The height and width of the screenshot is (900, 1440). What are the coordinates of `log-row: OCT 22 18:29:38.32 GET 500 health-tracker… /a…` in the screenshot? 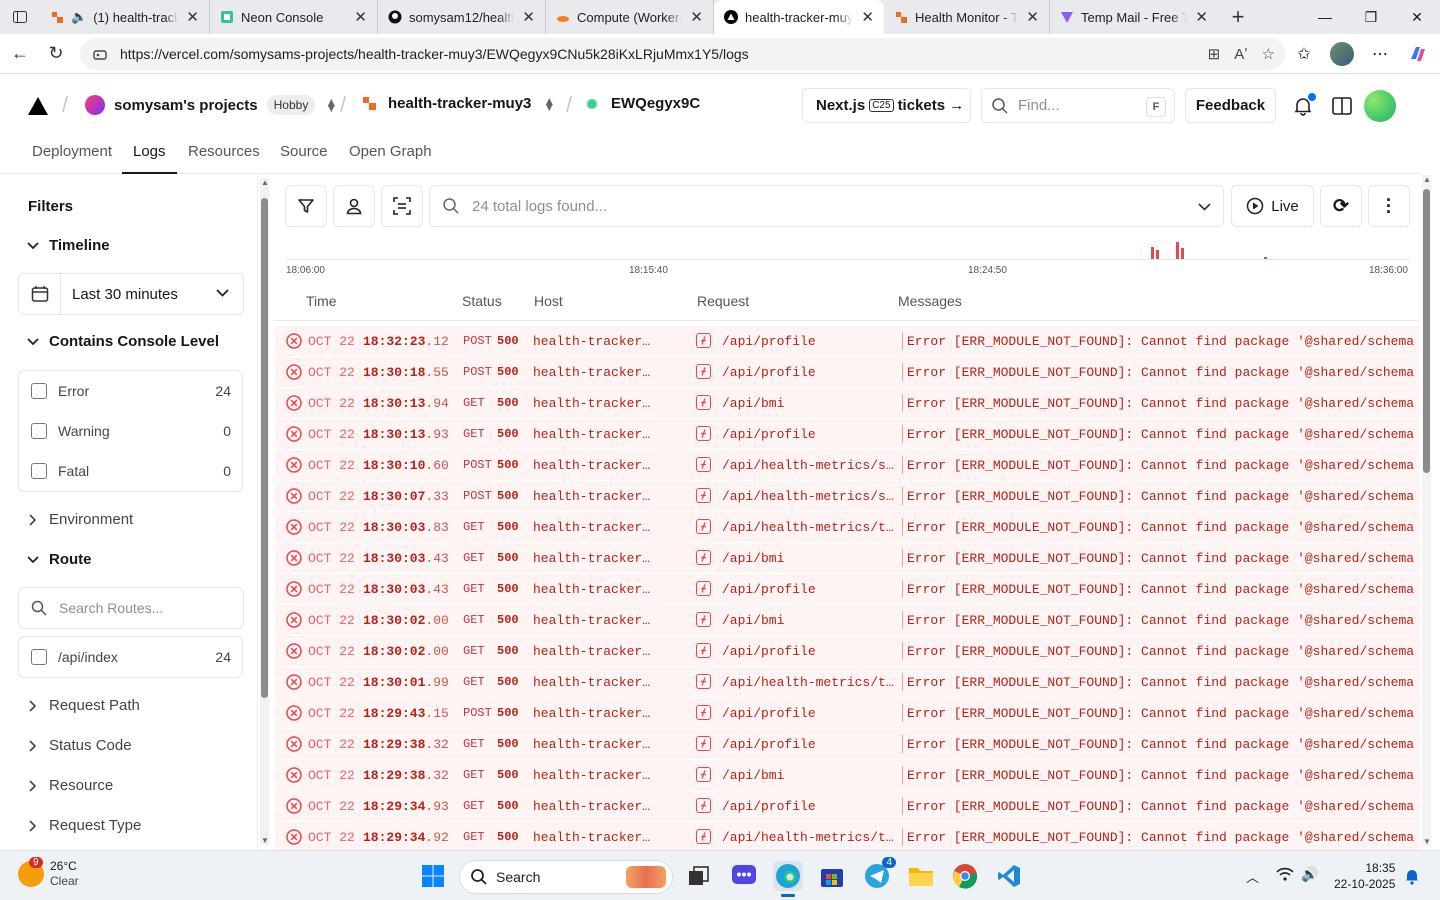 It's located at (847, 775).